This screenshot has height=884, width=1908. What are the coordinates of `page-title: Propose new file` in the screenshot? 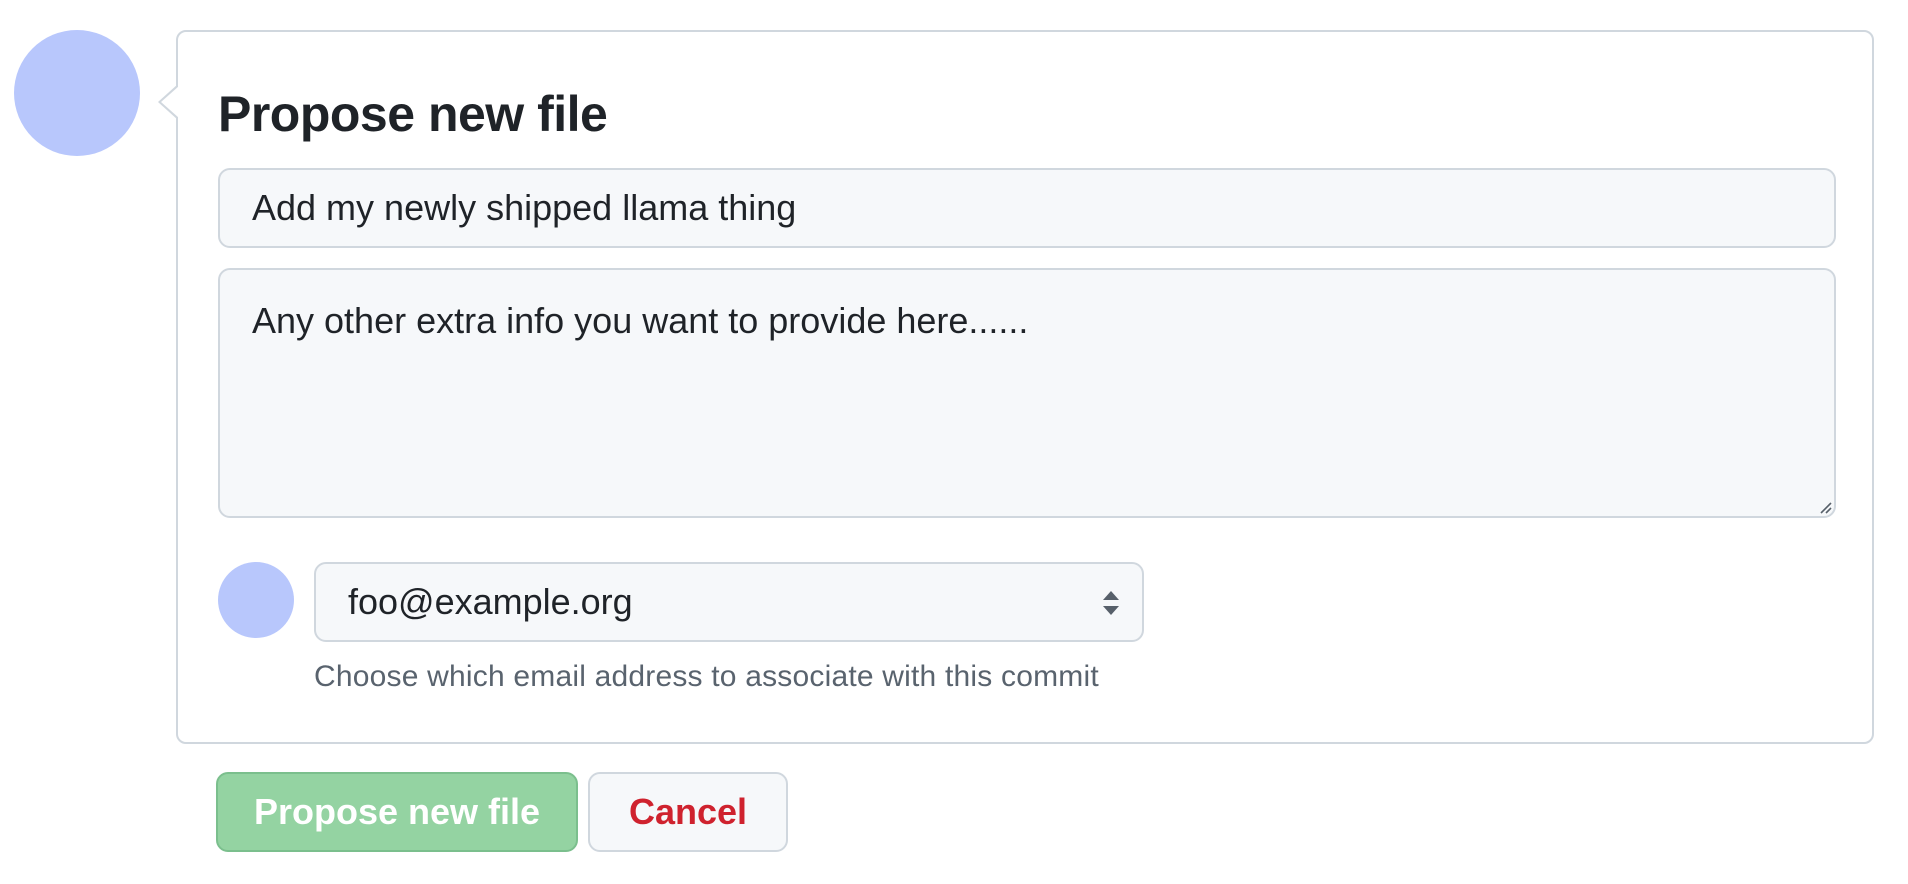 It's located at (413, 114).